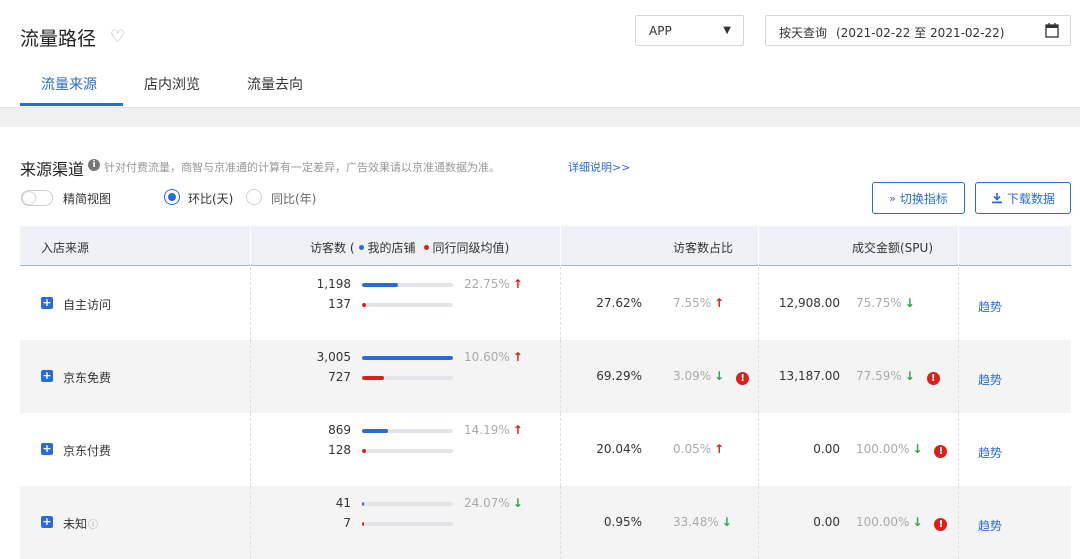 The image size is (1080, 559). Describe the element at coordinates (210, 198) in the screenshot. I see `radio-day-over-day-label: 环比(天)` at that location.